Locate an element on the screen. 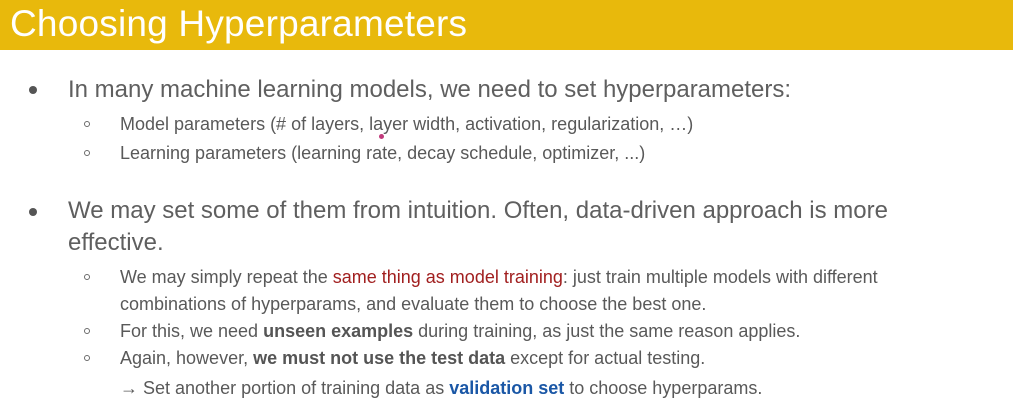  sub-text-plain: except for actual testing. is located at coordinates (605, 358).